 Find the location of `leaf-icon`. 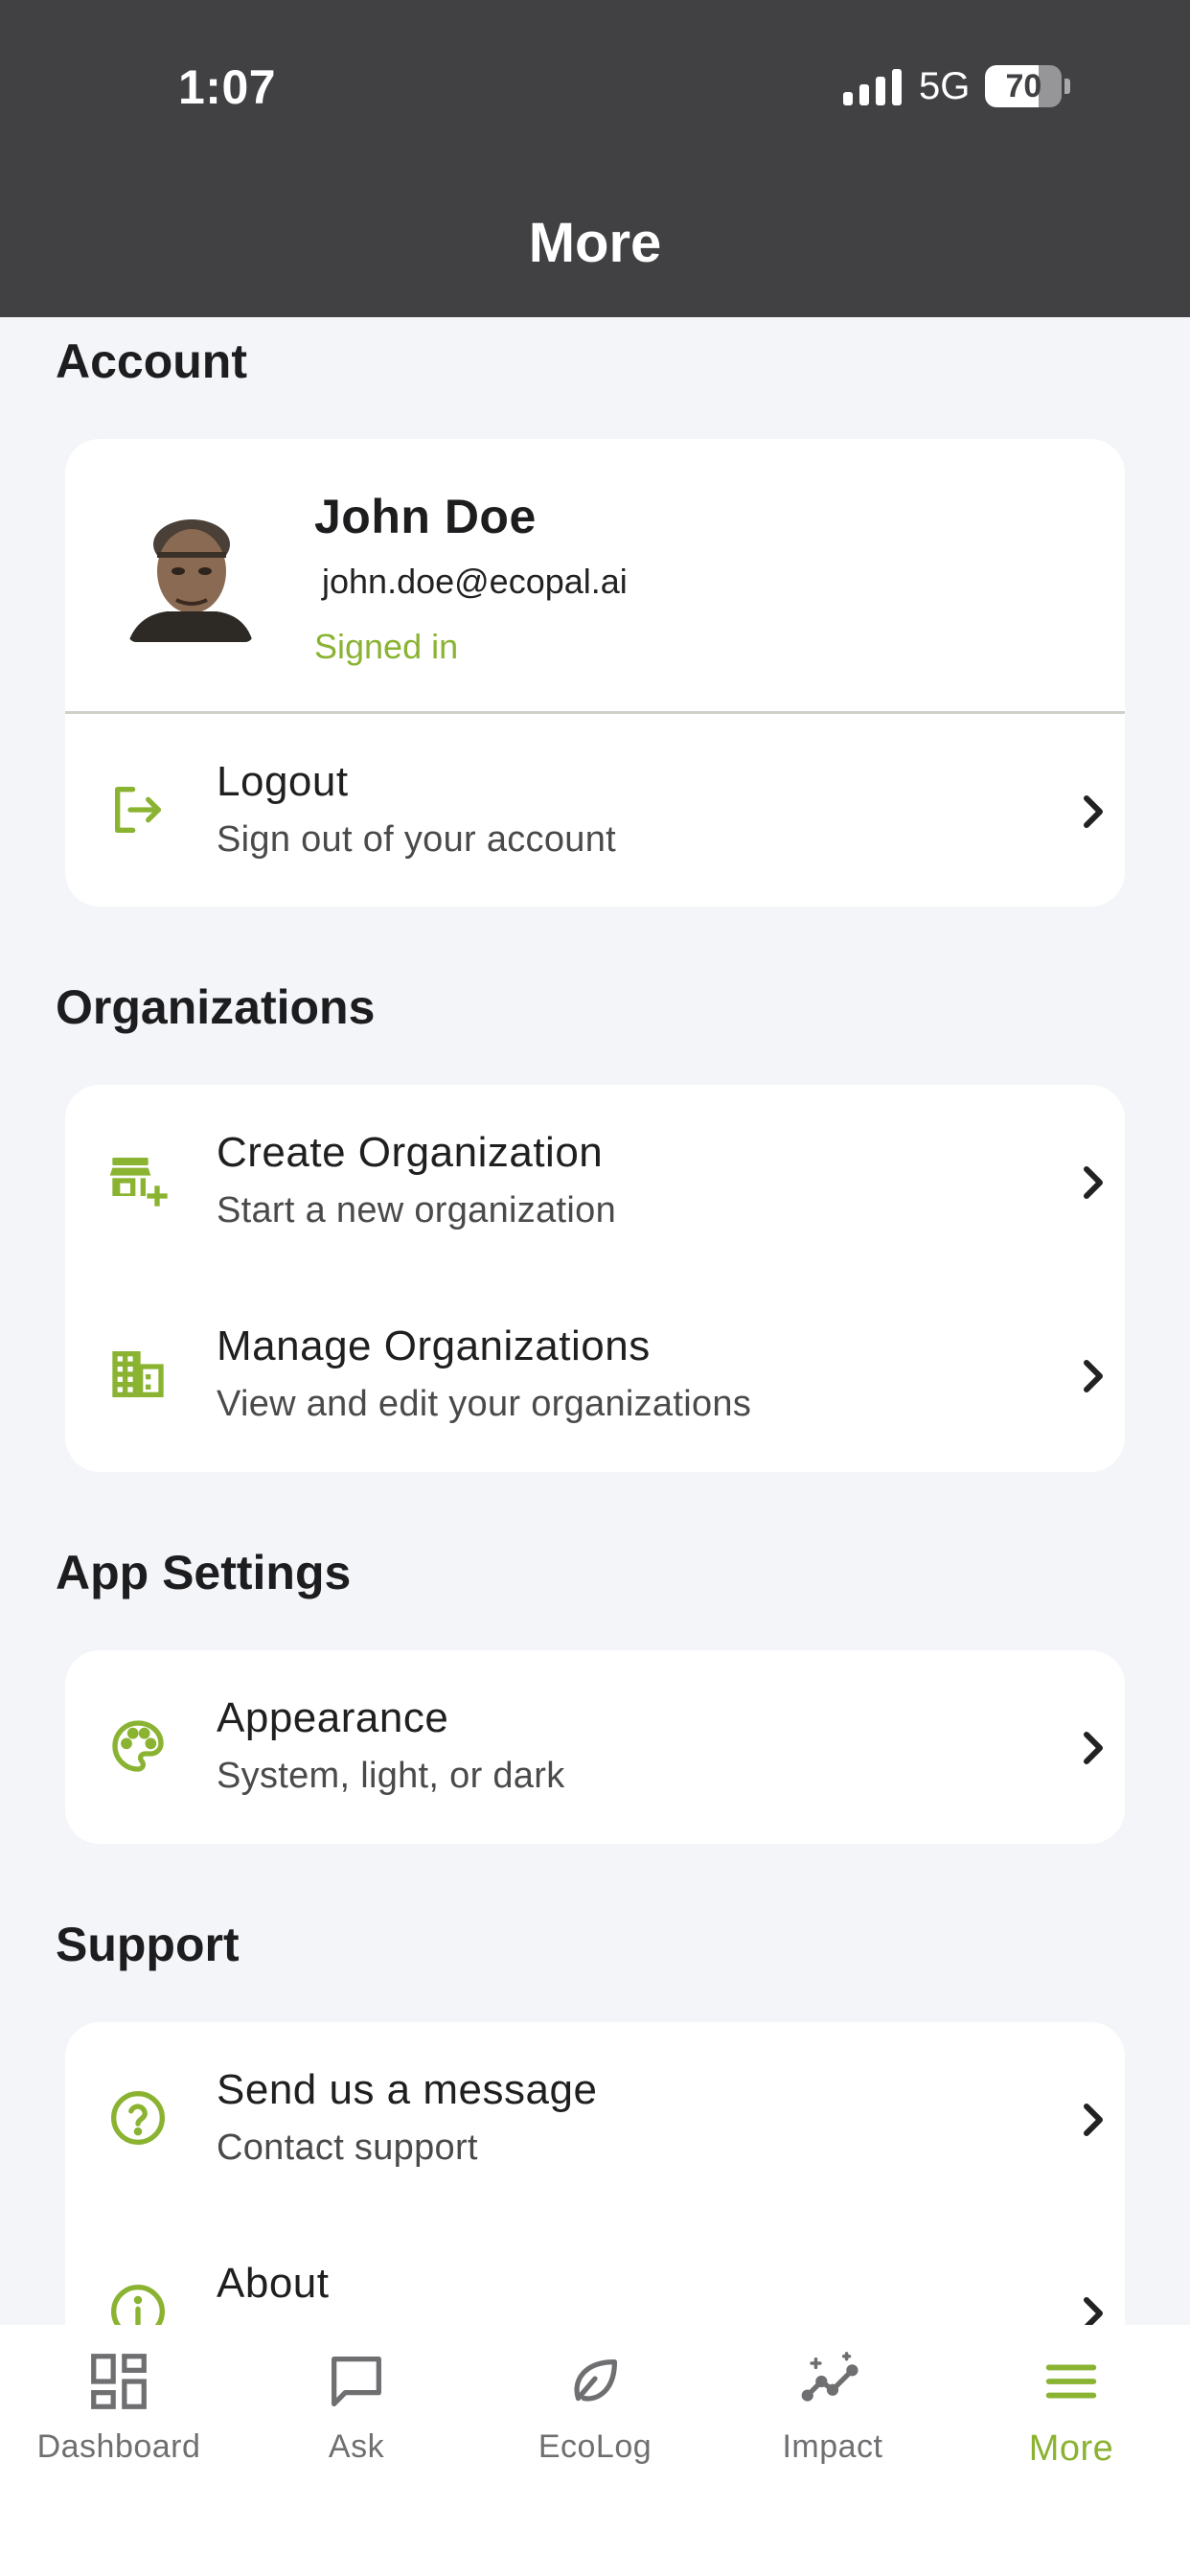

leaf-icon is located at coordinates (595, 2381).